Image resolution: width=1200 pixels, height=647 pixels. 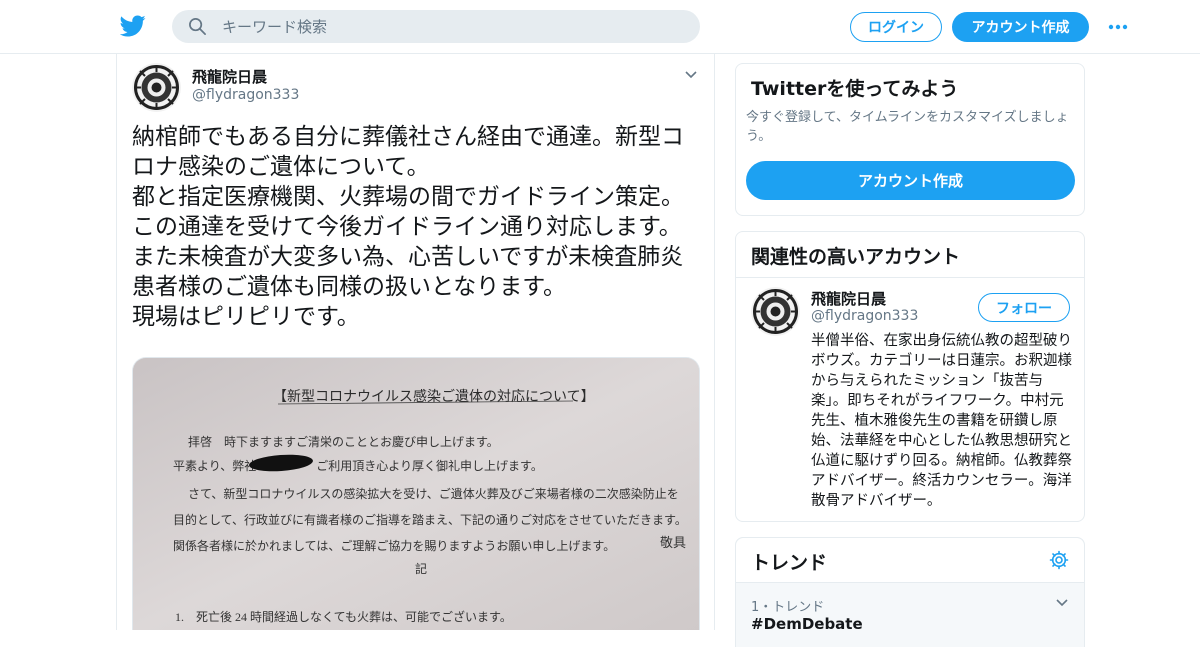 I want to click on divider, so click(x=910, y=277).